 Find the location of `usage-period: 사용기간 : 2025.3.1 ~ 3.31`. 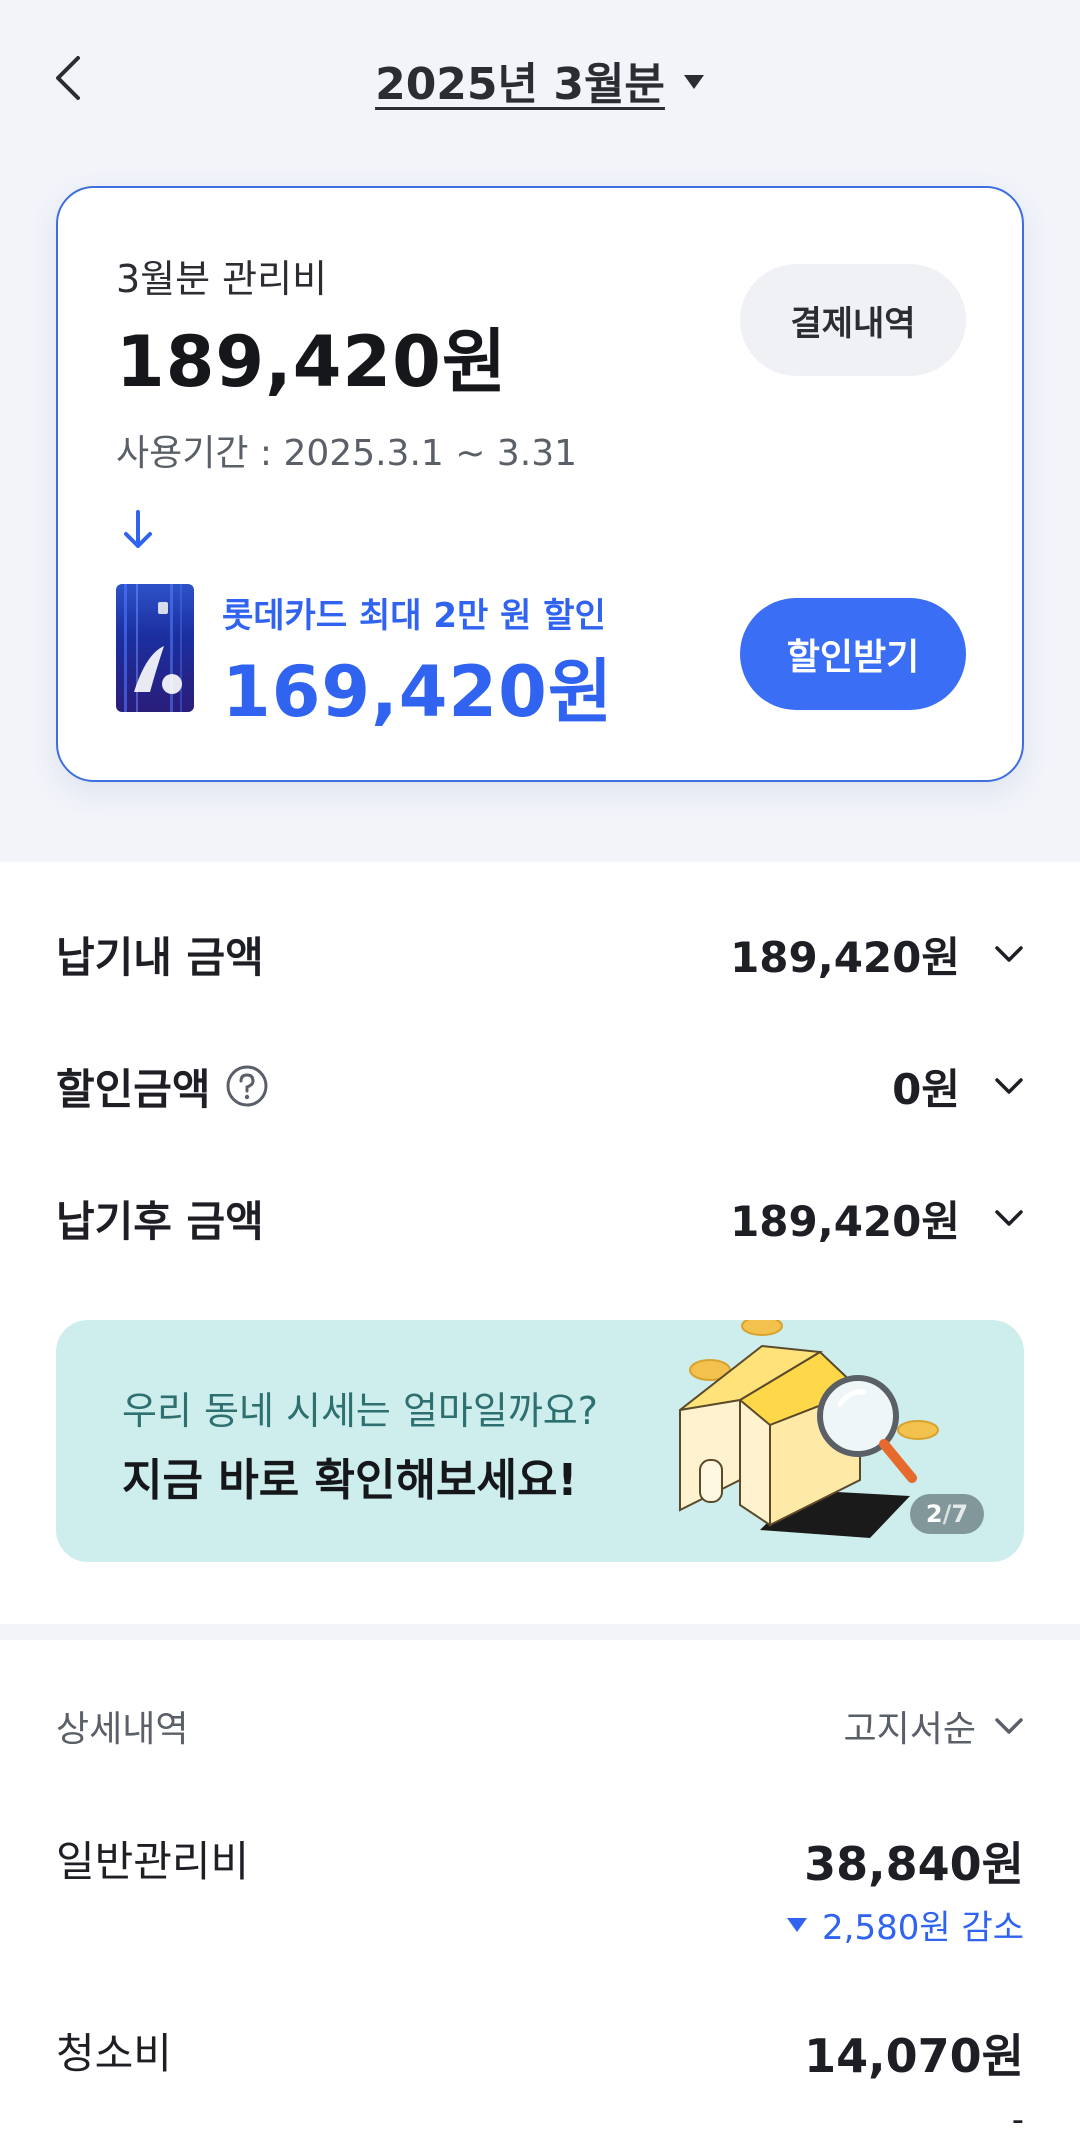

usage-period: 사용기간 : 2025.3.1 ~ 3.31 is located at coordinates (347, 453).